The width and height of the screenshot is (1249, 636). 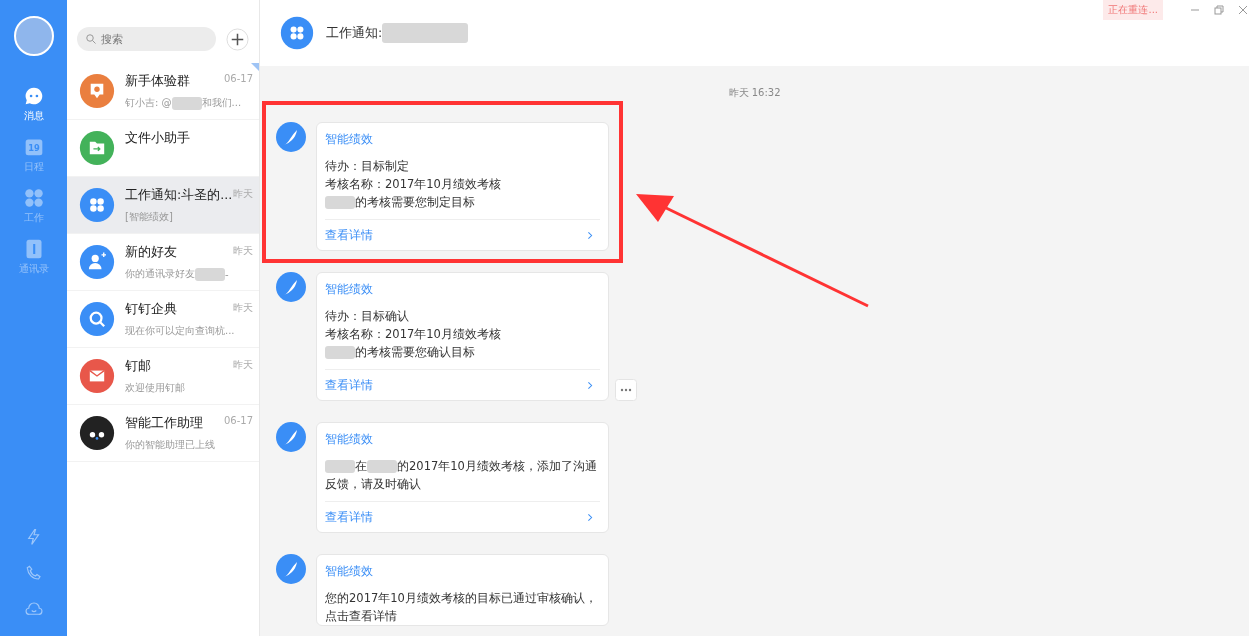 I want to click on conversation-name: 钉邮, so click(x=138, y=366).